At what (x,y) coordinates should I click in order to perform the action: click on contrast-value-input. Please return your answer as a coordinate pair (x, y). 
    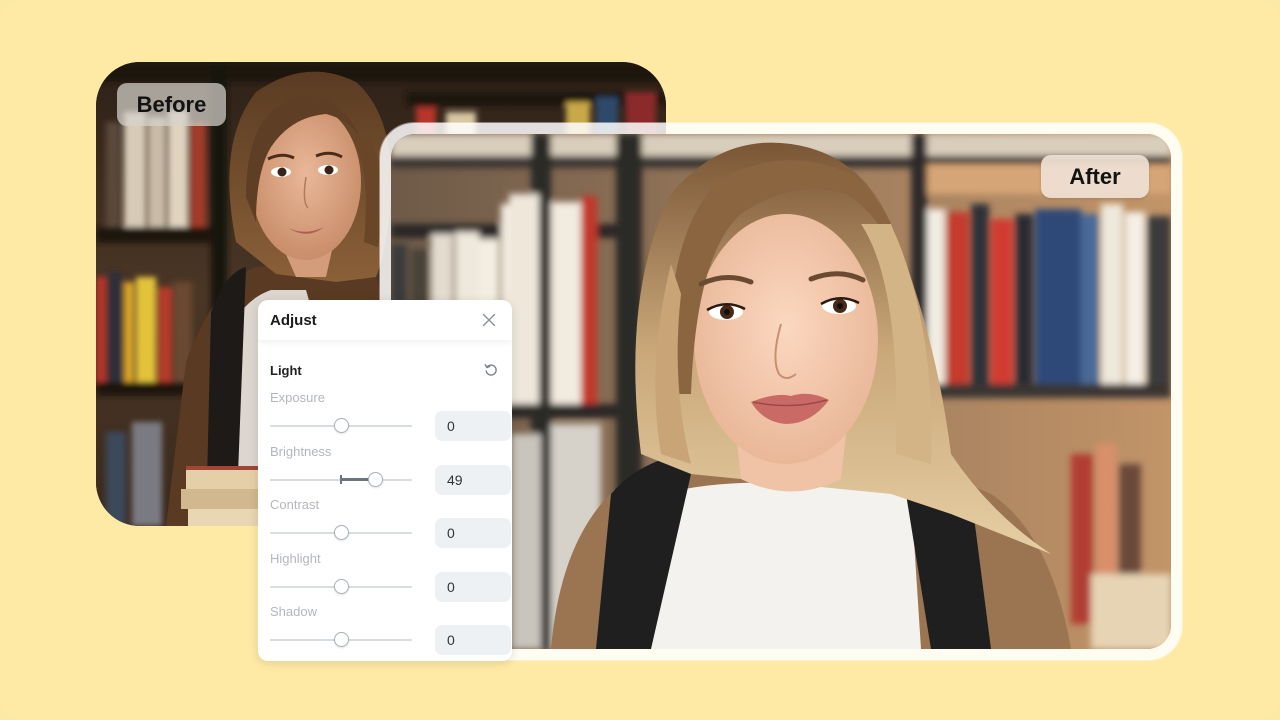
    Looking at the image, I should click on (473, 533).